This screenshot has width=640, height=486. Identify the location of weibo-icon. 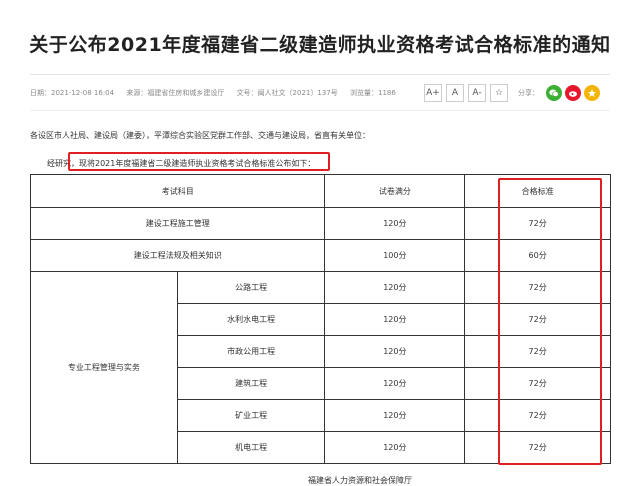
(573, 94).